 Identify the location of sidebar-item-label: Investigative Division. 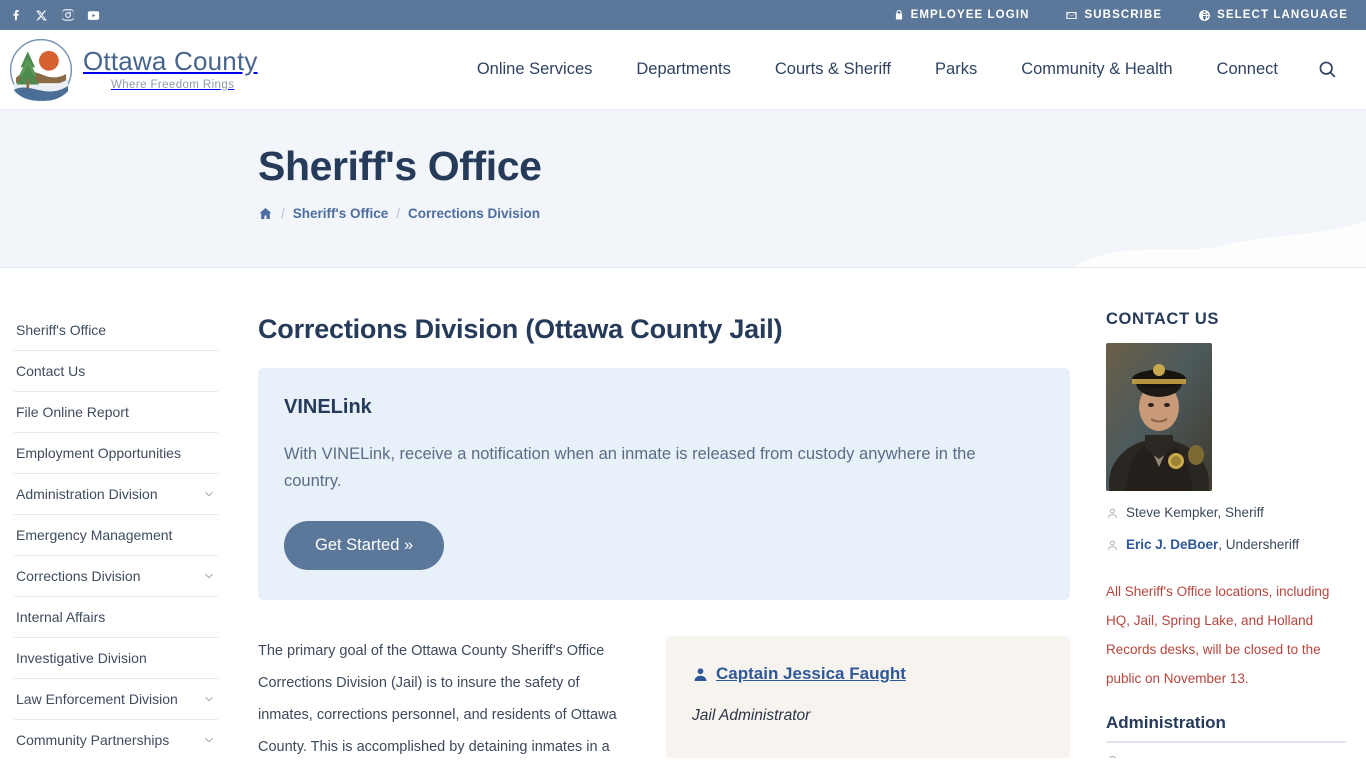
(81, 658).